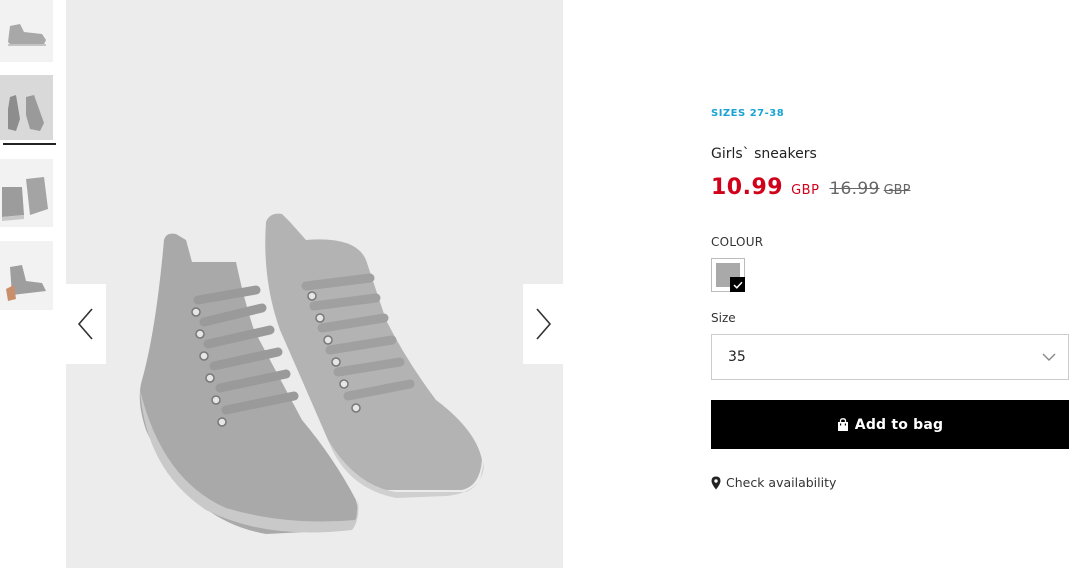 Image resolution: width=1069 pixels, height=568 pixels. What do you see at coordinates (716, 482) in the screenshot?
I see `location-pin-icon` at bounding box center [716, 482].